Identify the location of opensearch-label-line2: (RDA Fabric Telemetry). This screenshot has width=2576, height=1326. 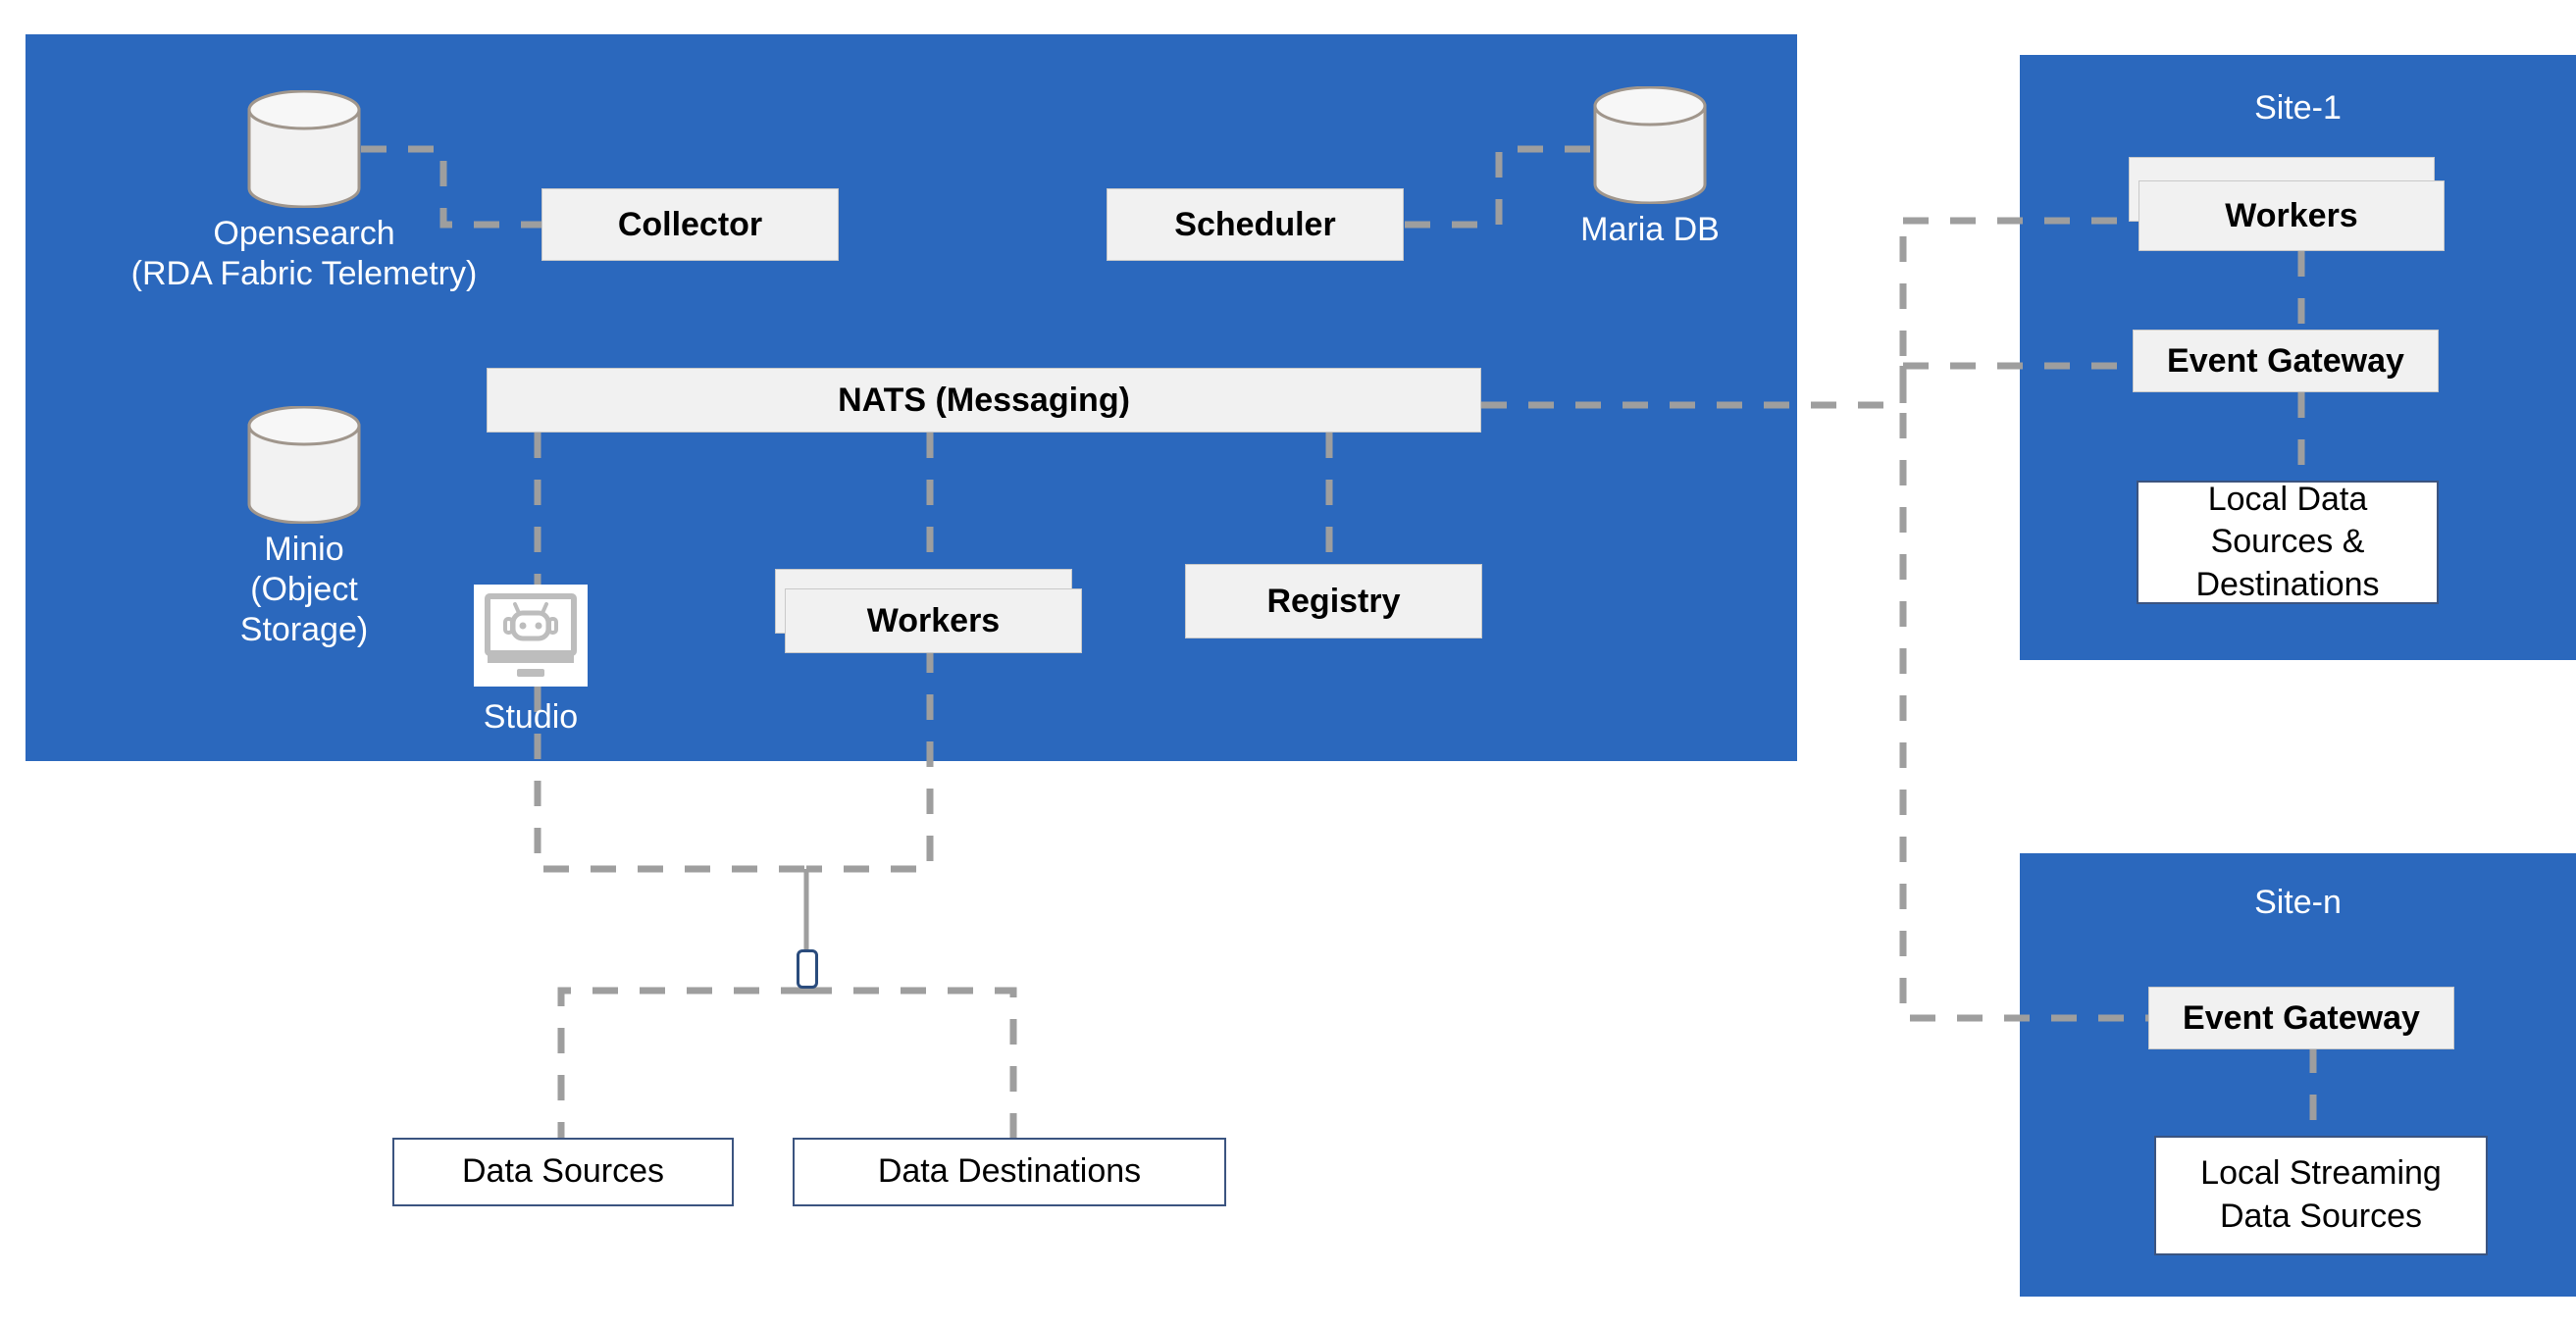
(304, 273).